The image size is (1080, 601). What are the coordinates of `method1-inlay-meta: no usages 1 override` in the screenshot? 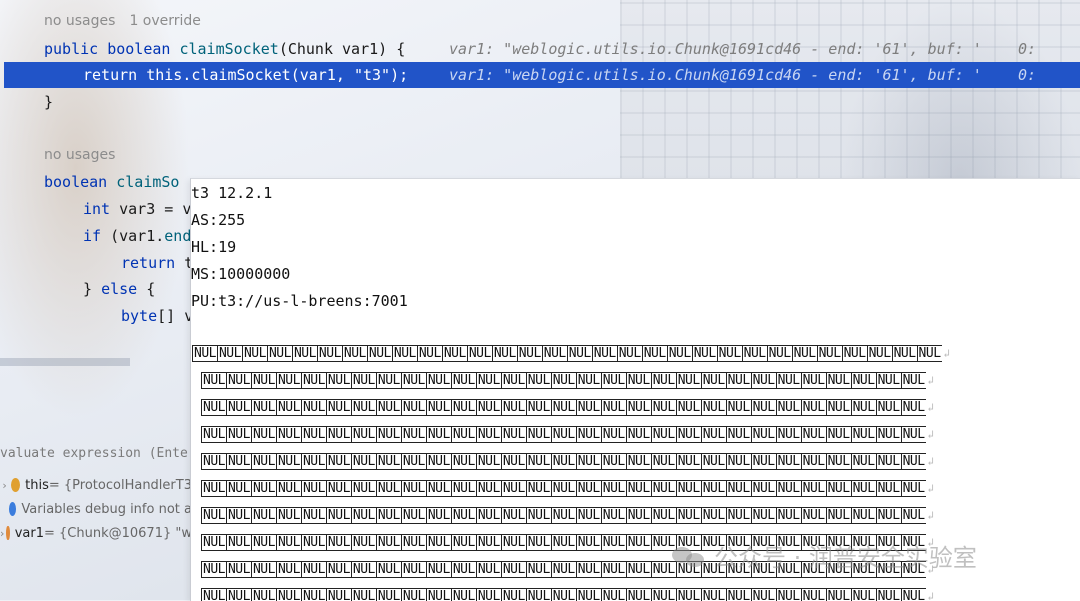 It's located at (129, 21).